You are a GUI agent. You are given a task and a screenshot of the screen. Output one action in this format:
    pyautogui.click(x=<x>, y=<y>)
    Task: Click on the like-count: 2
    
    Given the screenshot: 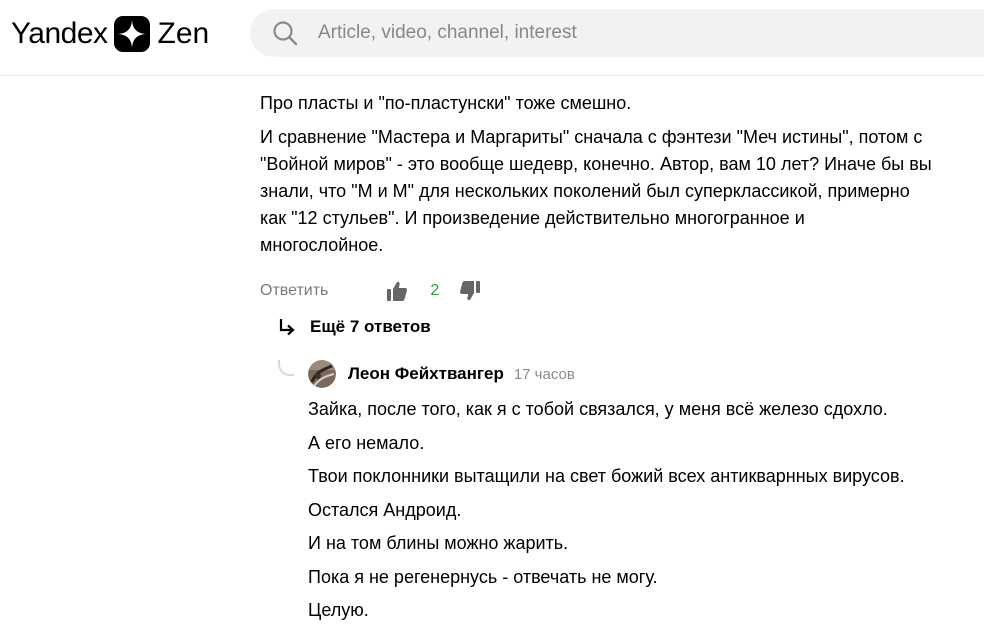 What is the action you would take?
    pyautogui.click(x=435, y=290)
    